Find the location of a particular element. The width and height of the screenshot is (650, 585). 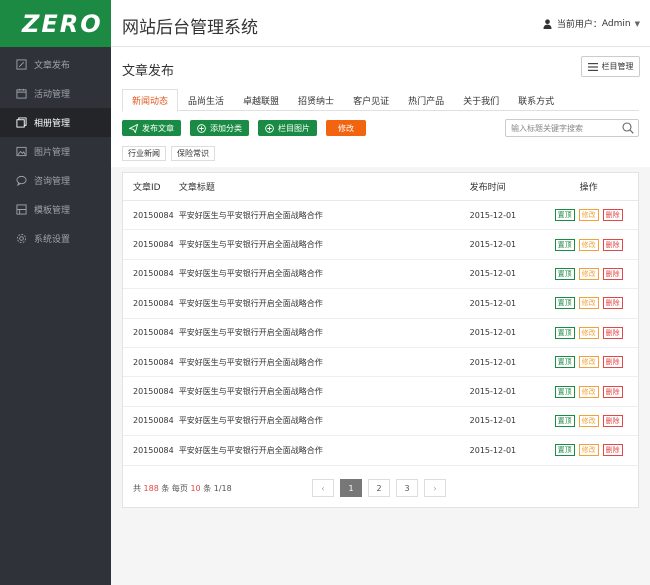

sidebar-item: 文章发布 is located at coordinates (55, 64).